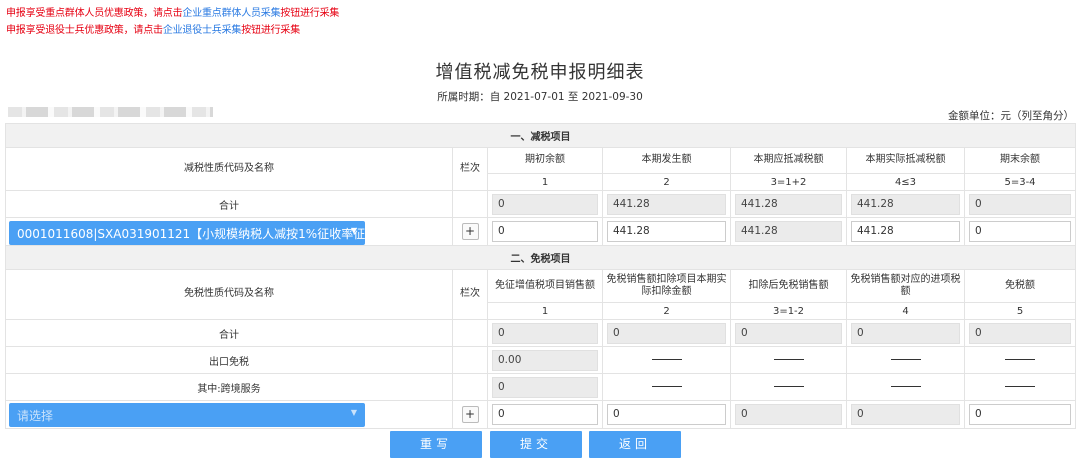 The image size is (1080, 458). I want to click on exemption-amount-input: 0, so click(1020, 414).